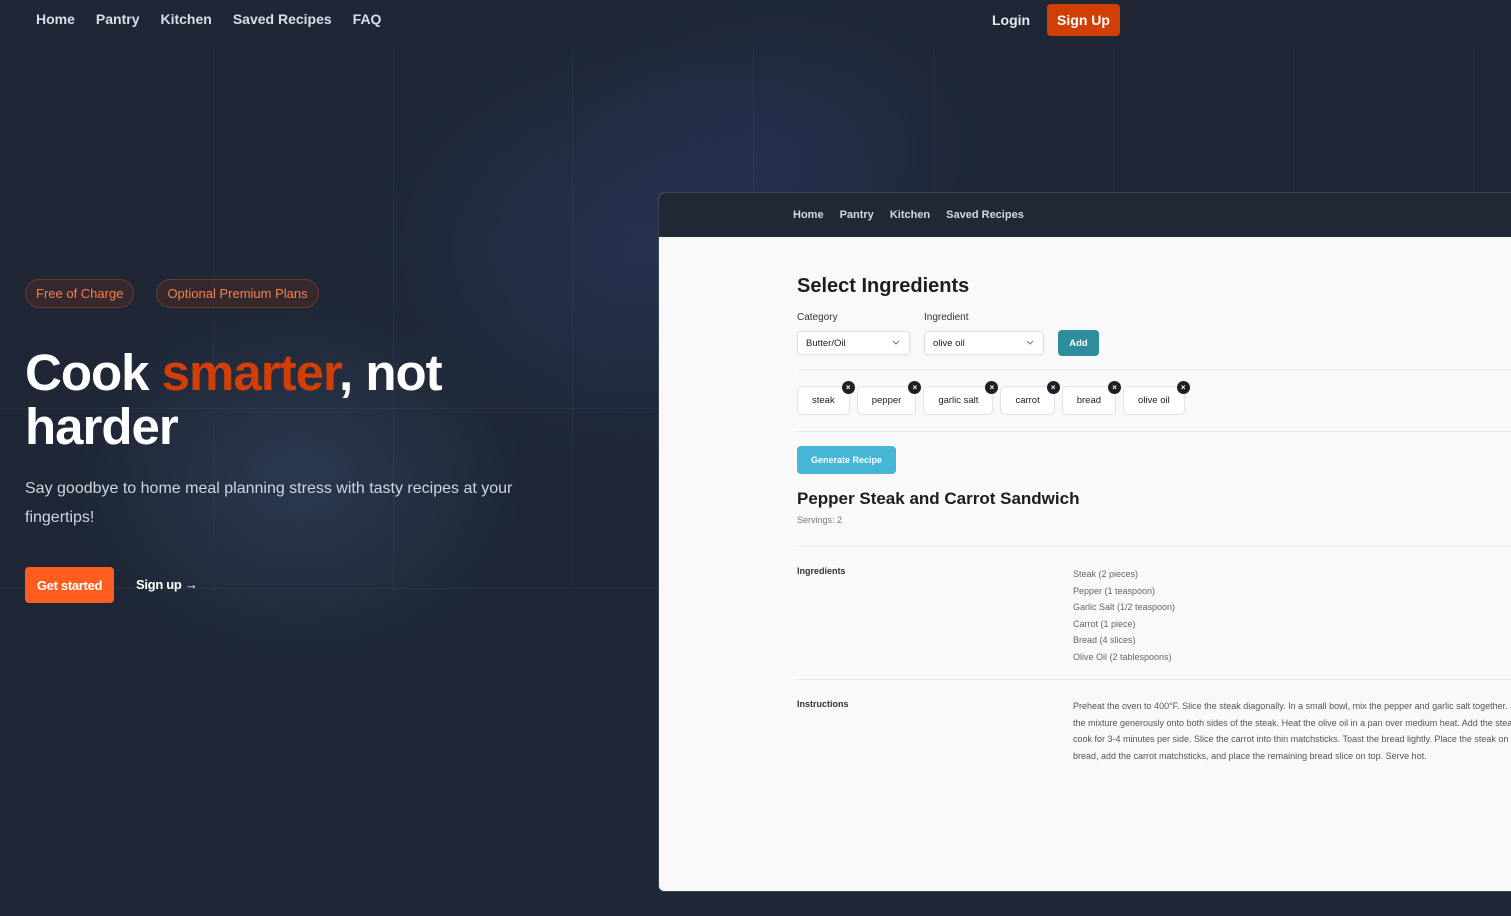 This screenshot has height=916, width=1511. I want to click on app-nav: Home Pantry Kitchen Saved Recipes, so click(1085, 215).